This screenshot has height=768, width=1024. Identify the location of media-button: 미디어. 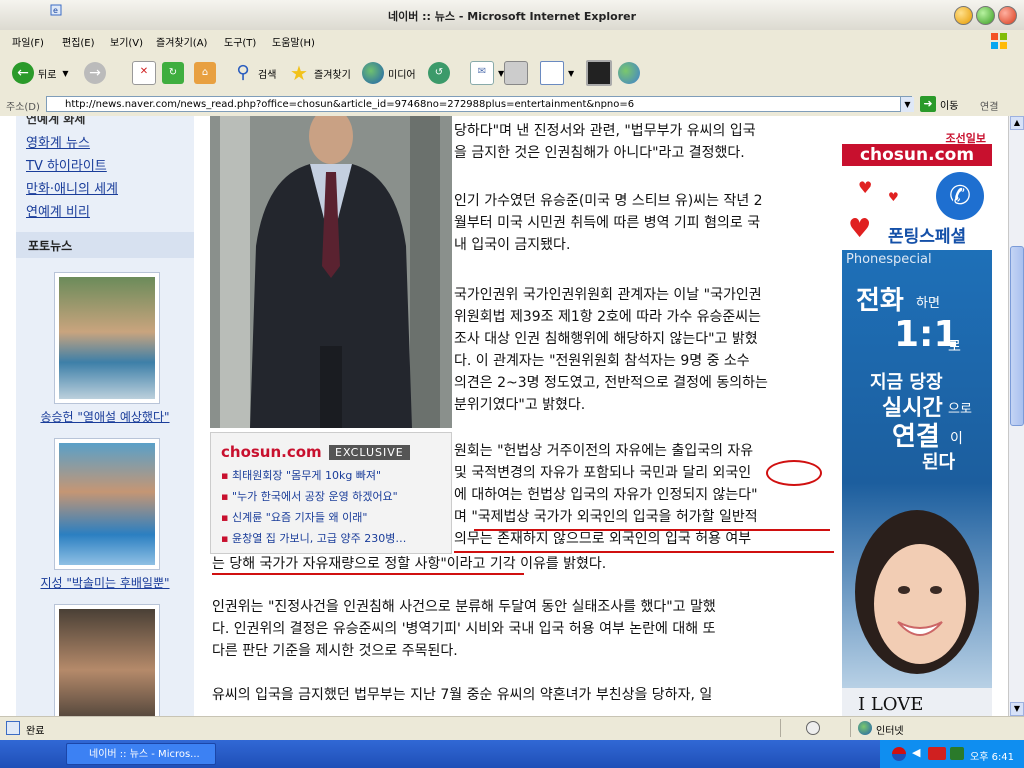
(389, 73).